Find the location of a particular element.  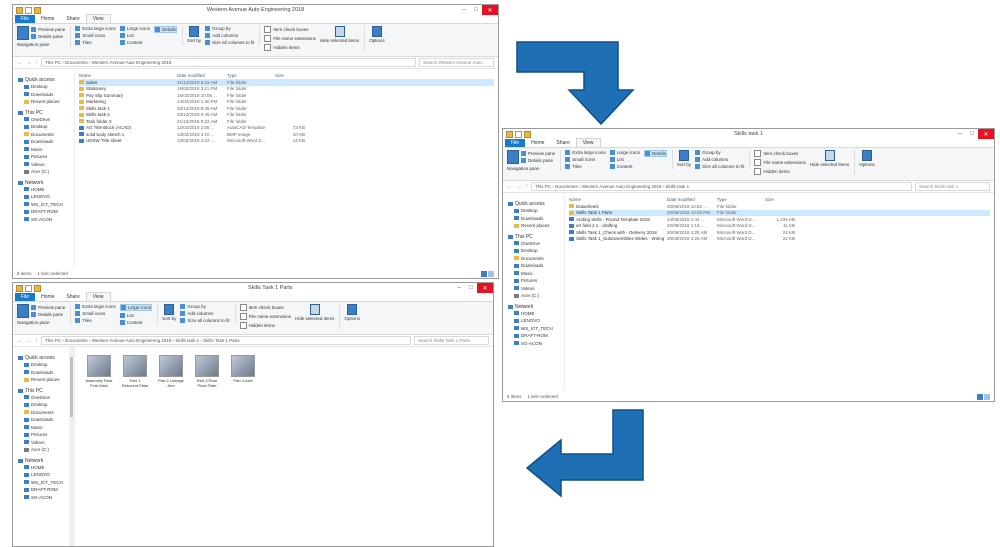

file-thumbnail: Assembly Rear Fork Main is located at coordinates (99, 371).